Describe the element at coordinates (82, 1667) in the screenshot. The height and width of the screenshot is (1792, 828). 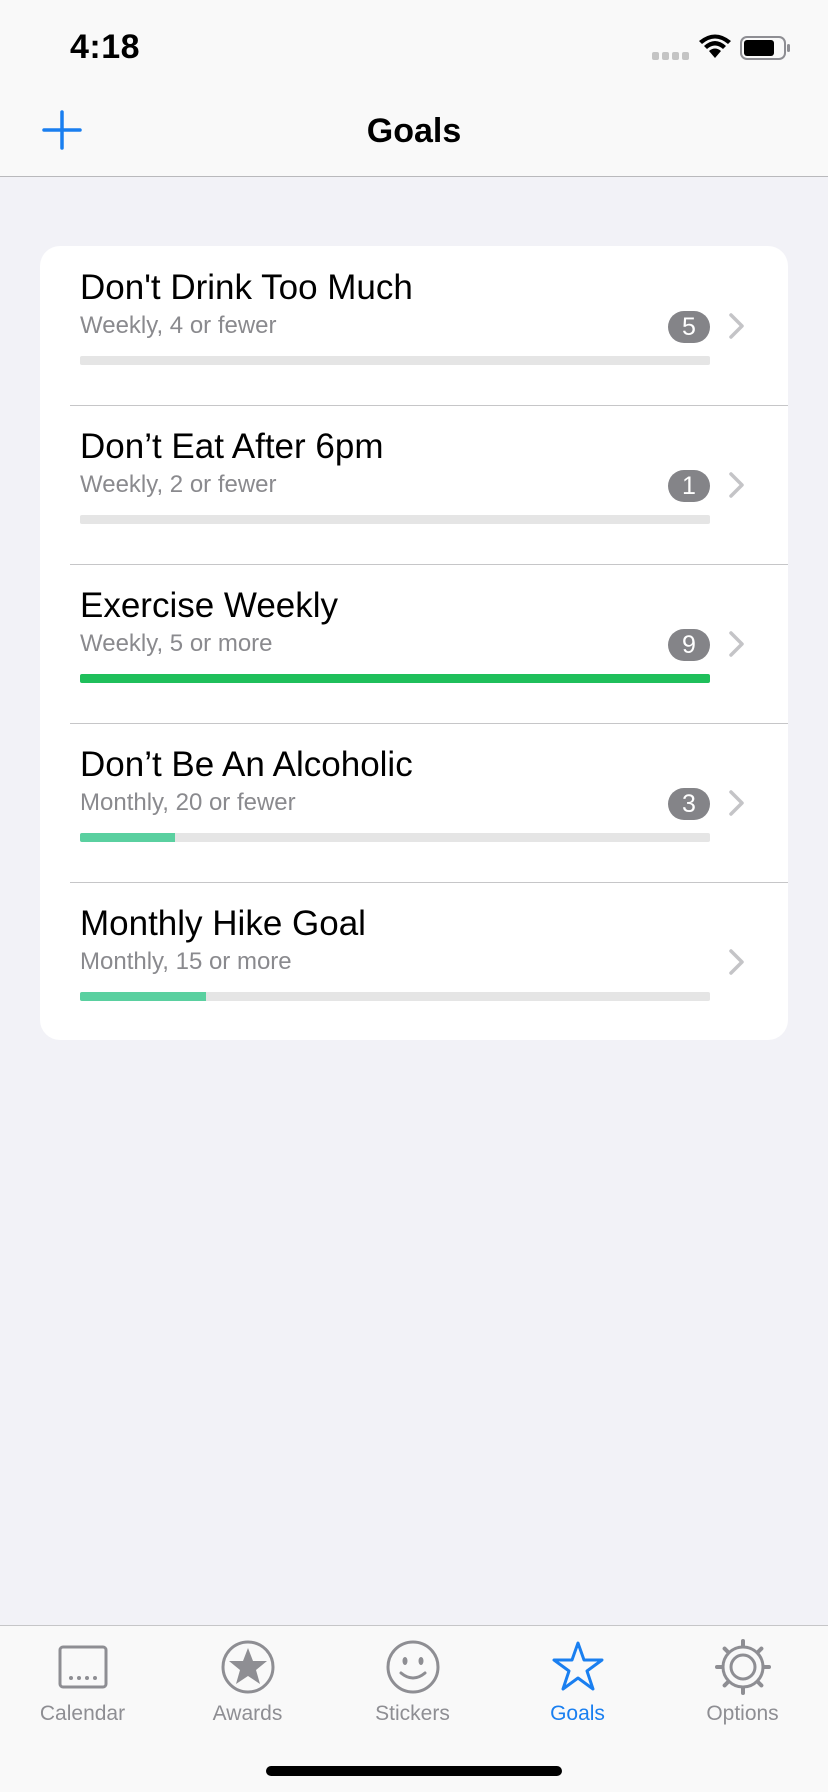
I see `calendar-icon` at that location.